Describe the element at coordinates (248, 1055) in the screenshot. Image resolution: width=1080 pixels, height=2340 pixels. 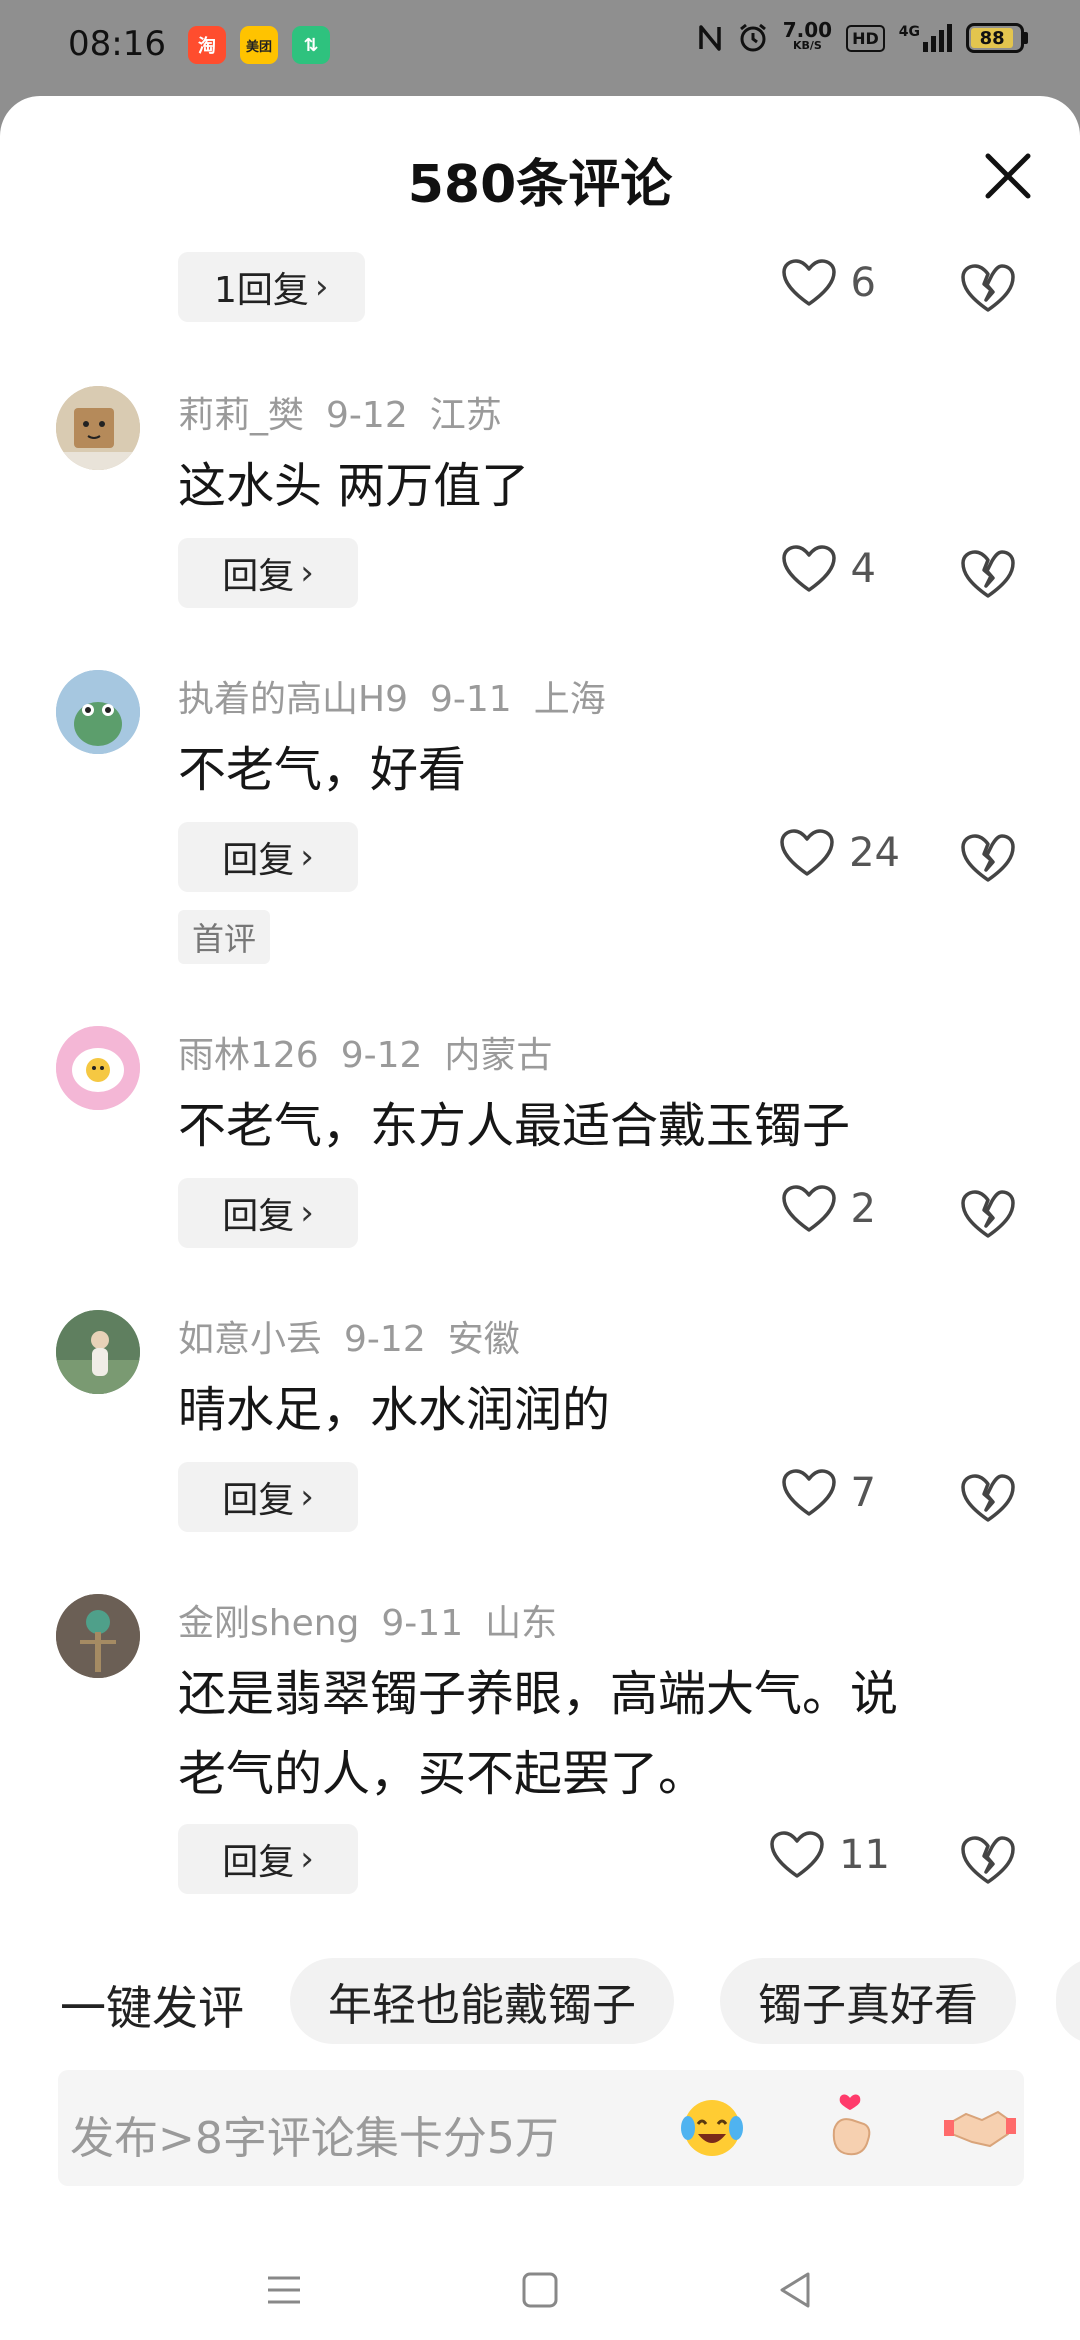
I see `username: 雨林126` at that location.